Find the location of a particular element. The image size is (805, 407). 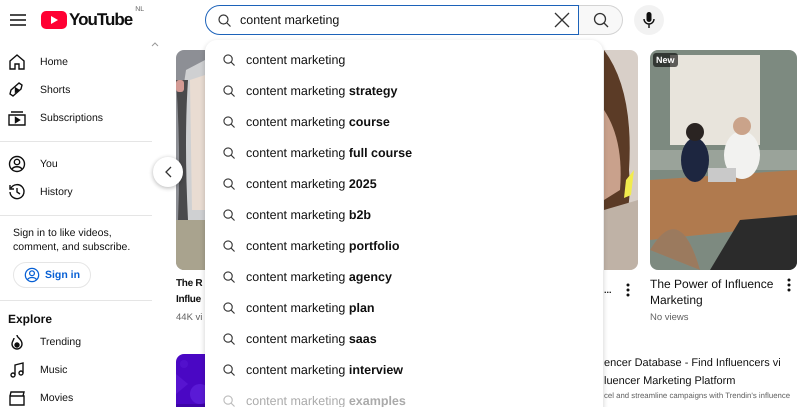

suggestion-item: content marketing b2b is located at coordinates (404, 214).